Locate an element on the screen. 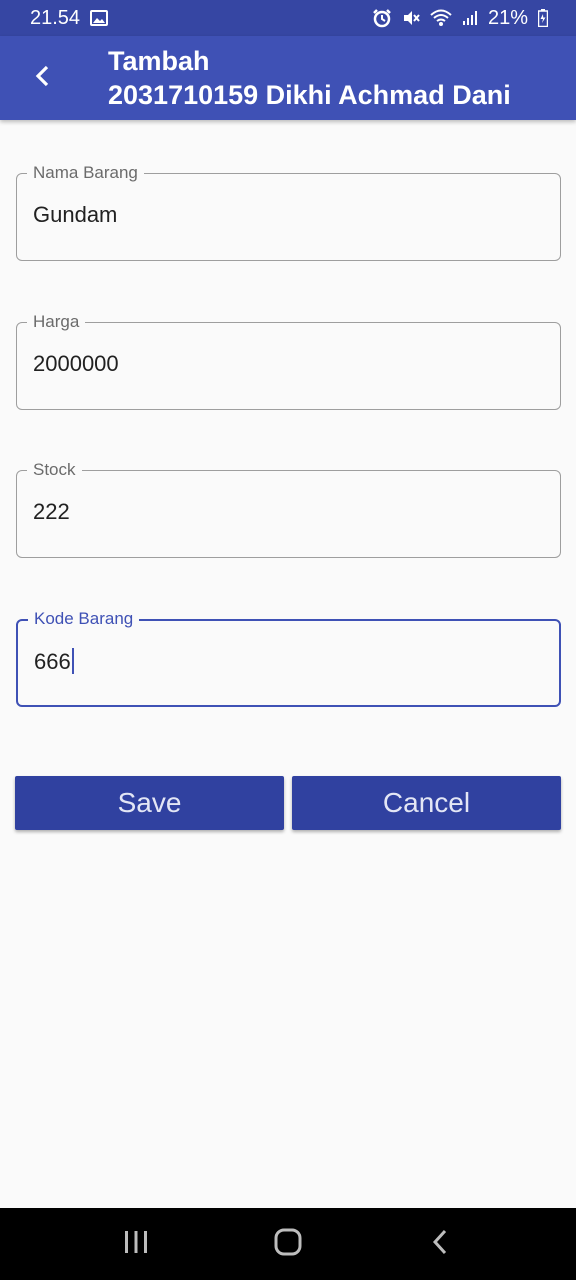 The height and width of the screenshot is (1280, 576). kode-barang-value: 666 is located at coordinates (52, 661).